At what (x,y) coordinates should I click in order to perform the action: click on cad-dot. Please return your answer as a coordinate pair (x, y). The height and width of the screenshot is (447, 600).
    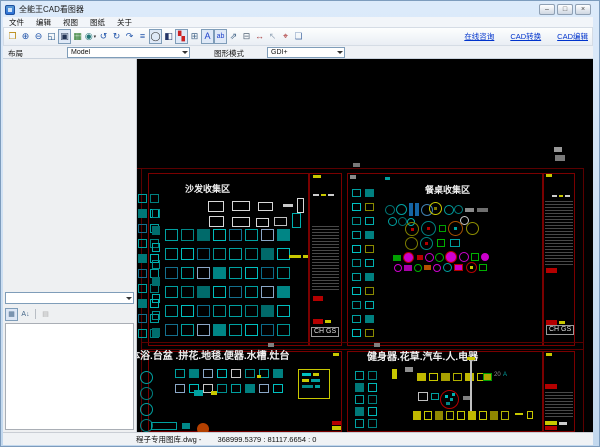
    Looking at the image, I should click on (428, 228).